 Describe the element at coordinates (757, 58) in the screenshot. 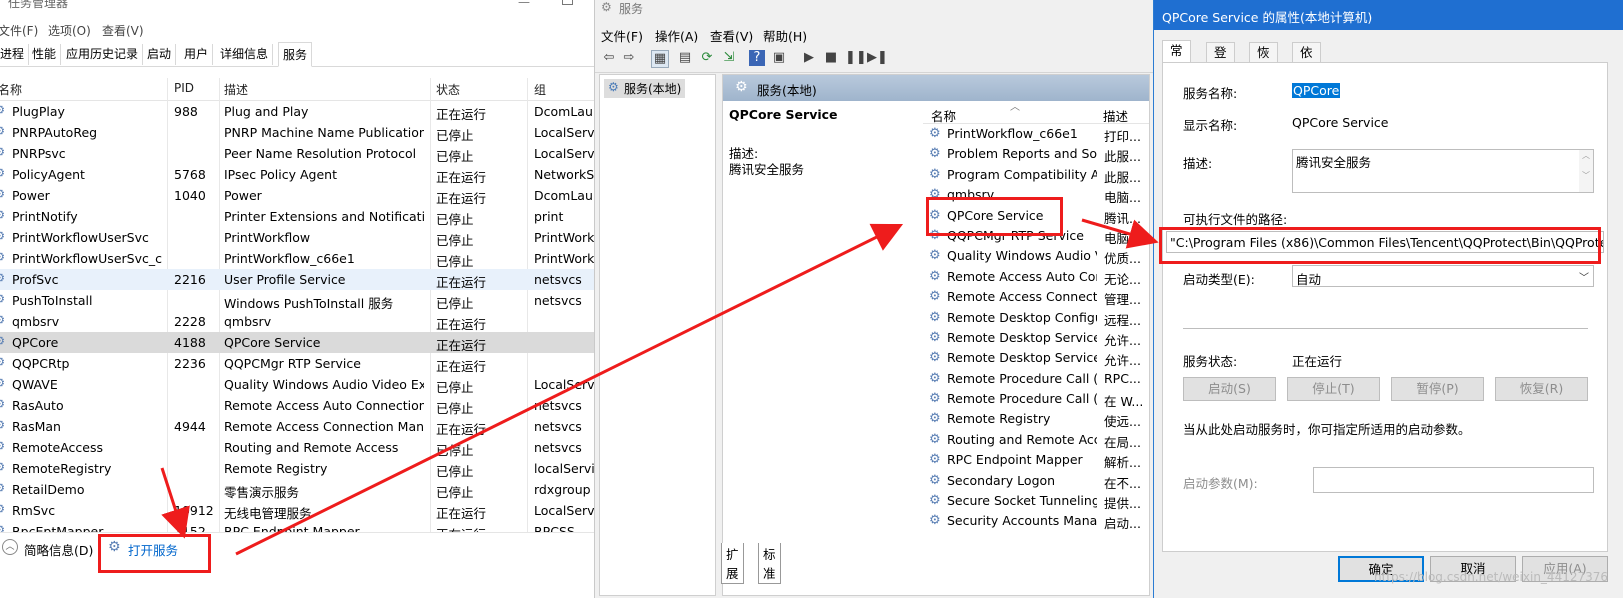

I see `help-icon: ?` at that location.